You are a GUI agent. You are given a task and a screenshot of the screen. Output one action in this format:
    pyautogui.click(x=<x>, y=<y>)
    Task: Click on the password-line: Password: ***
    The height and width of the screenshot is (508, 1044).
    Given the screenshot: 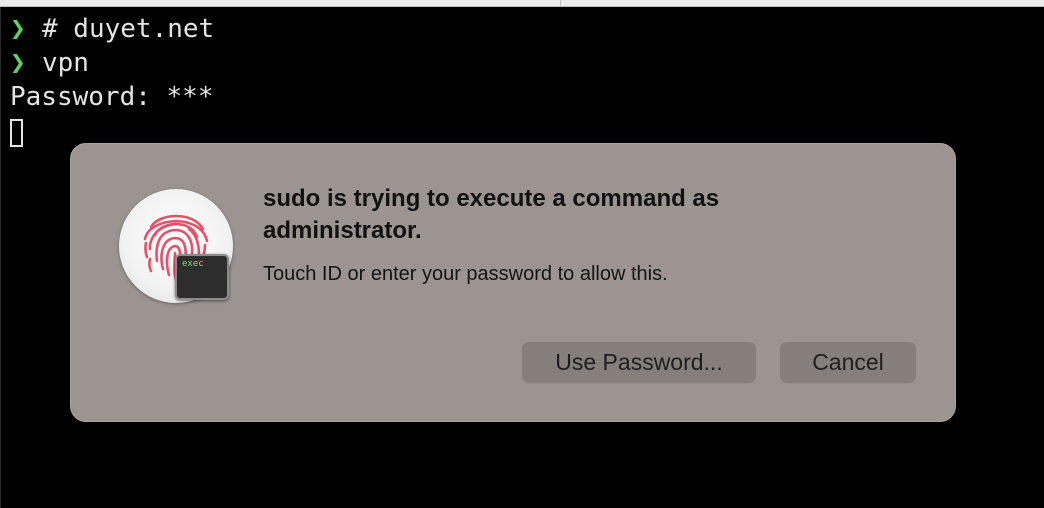 What is the action you would take?
    pyautogui.click(x=112, y=97)
    